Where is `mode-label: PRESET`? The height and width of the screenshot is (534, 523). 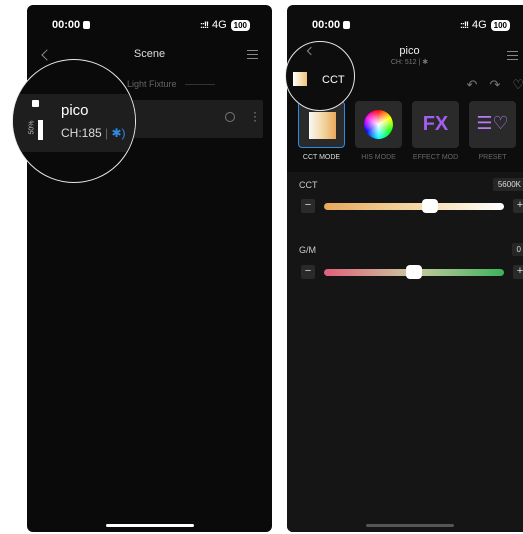 mode-label: PRESET is located at coordinates (492, 157).